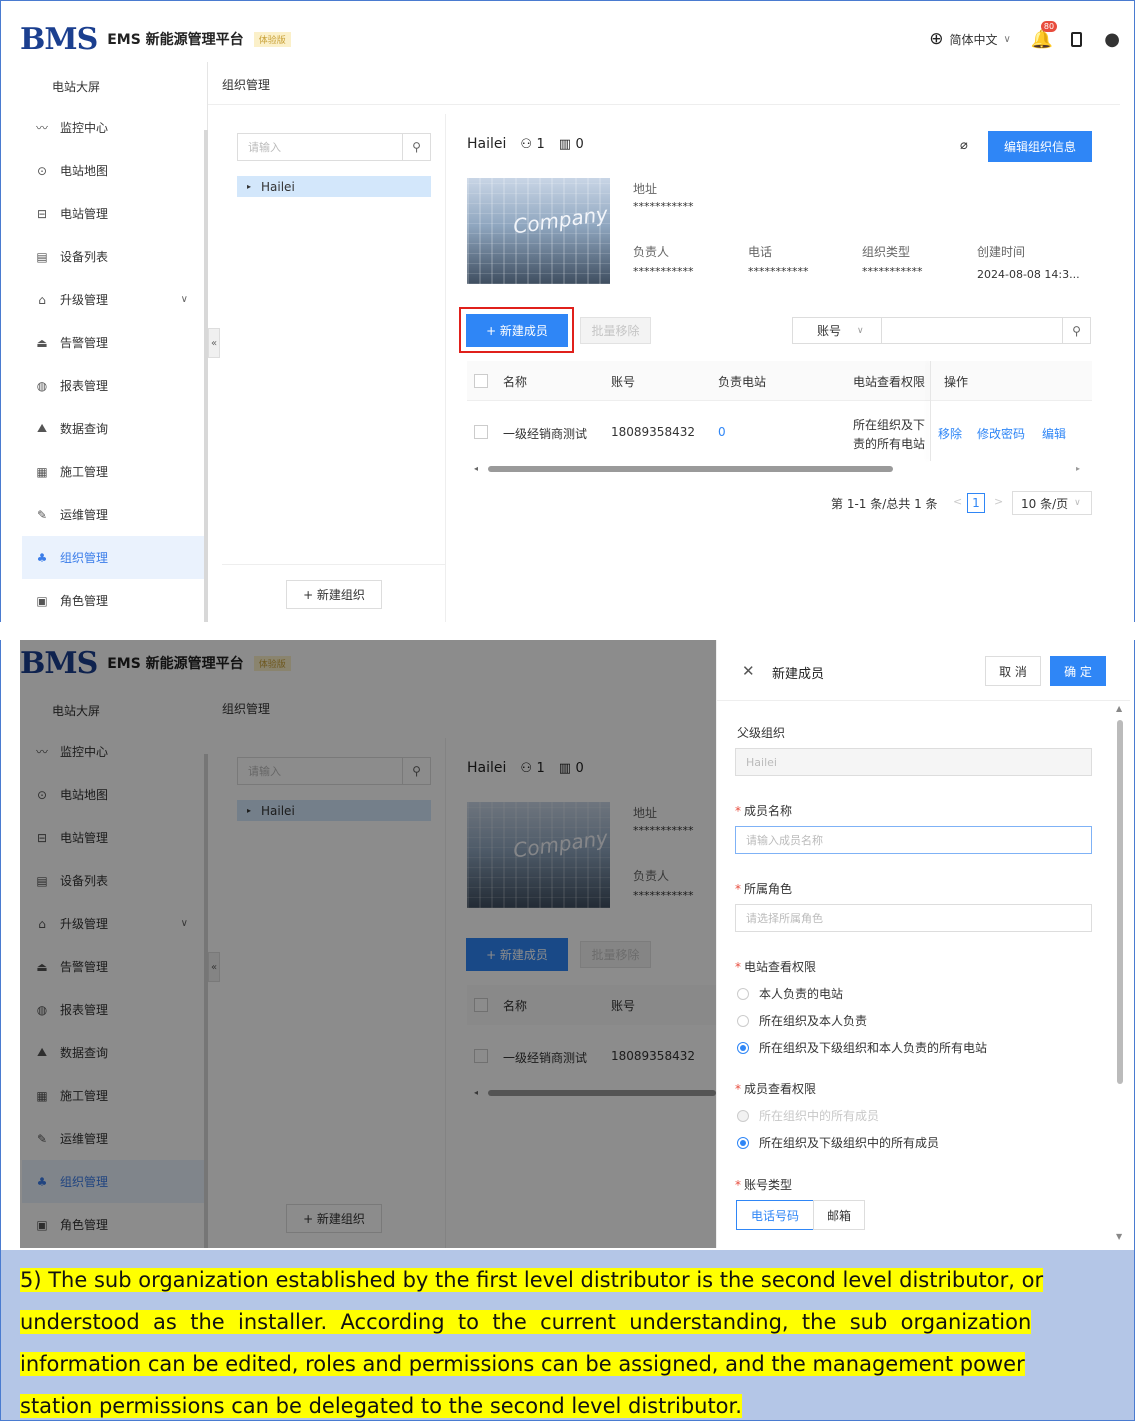 The width and height of the screenshot is (1135, 1427). What do you see at coordinates (829, 331) in the screenshot?
I see `filter-field-label: 账号` at bounding box center [829, 331].